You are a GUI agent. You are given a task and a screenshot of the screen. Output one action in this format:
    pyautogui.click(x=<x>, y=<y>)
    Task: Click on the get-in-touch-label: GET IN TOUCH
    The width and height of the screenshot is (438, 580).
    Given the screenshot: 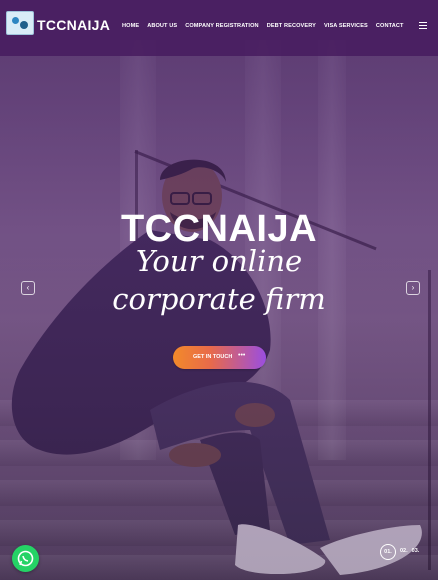 What is the action you would take?
    pyautogui.click(x=213, y=357)
    